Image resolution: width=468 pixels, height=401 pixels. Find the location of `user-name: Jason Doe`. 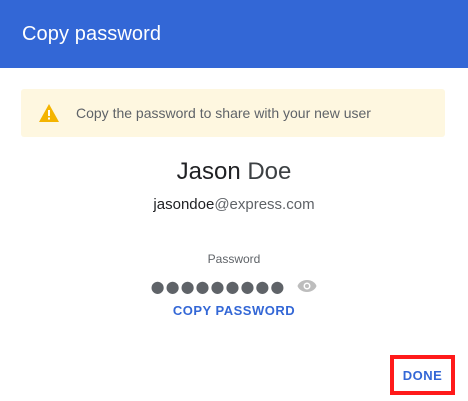

user-name: Jason Doe is located at coordinates (234, 172).